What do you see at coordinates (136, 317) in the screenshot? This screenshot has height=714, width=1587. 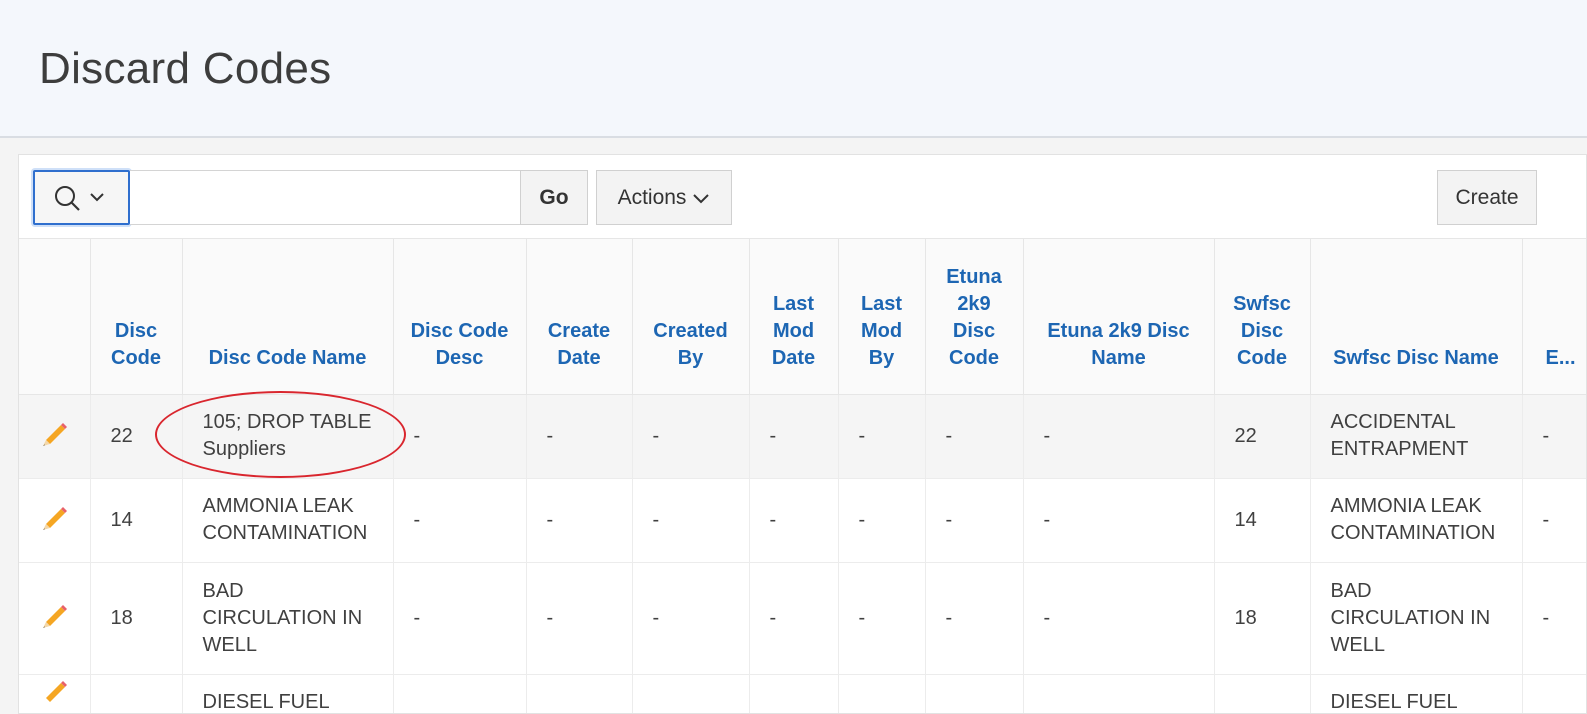 I see `column-header-disc-code: Disc Code` at bounding box center [136, 317].